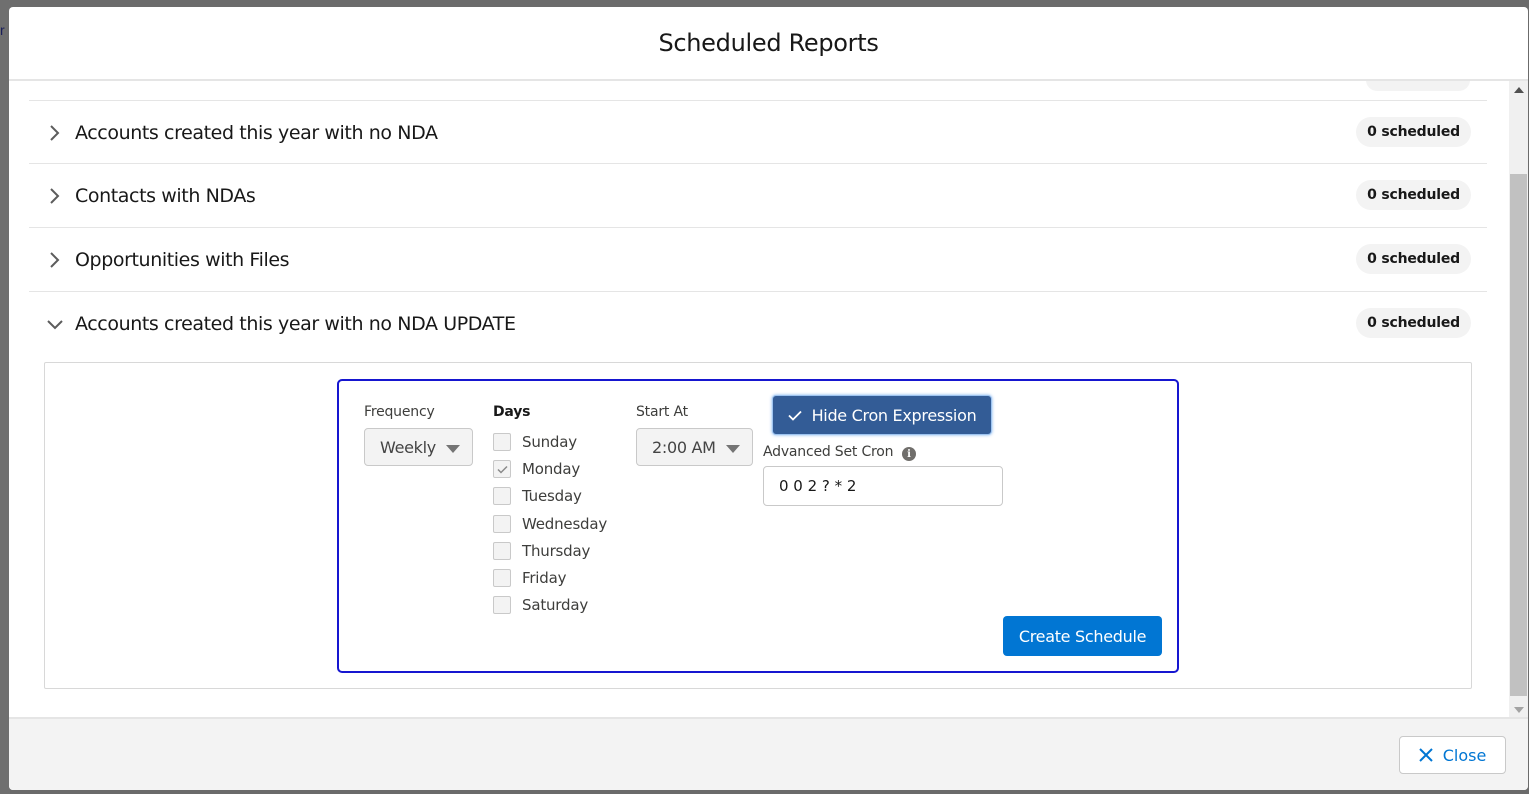  What do you see at coordinates (1425, 755) in the screenshot?
I see `close-icon` at bounding box center [1425, 755].